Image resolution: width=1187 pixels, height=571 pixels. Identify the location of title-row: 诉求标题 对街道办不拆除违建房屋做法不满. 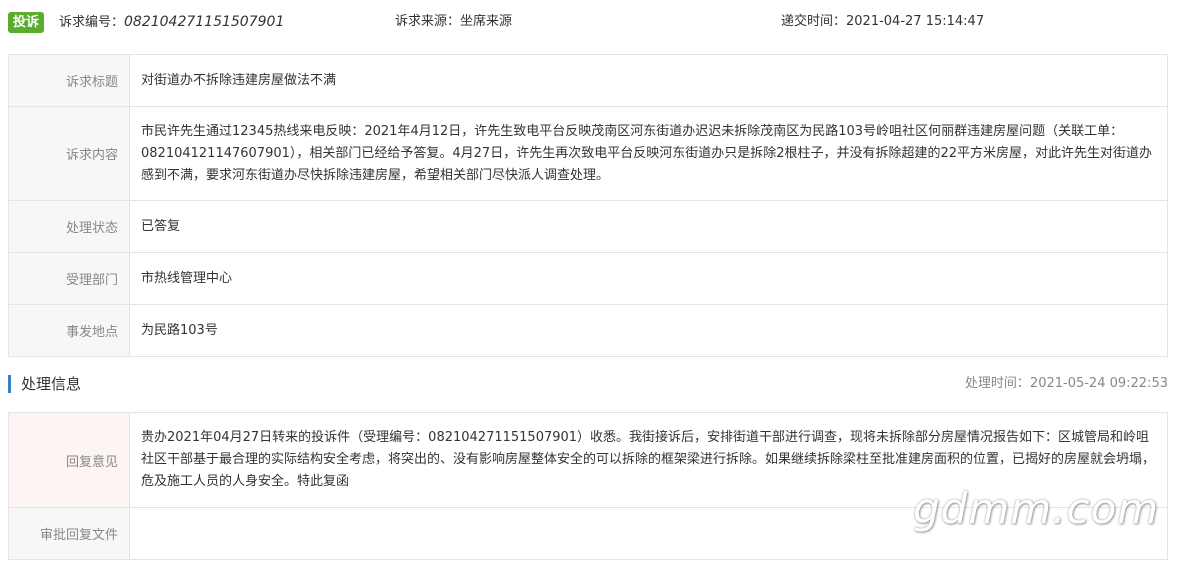
(588, 80).